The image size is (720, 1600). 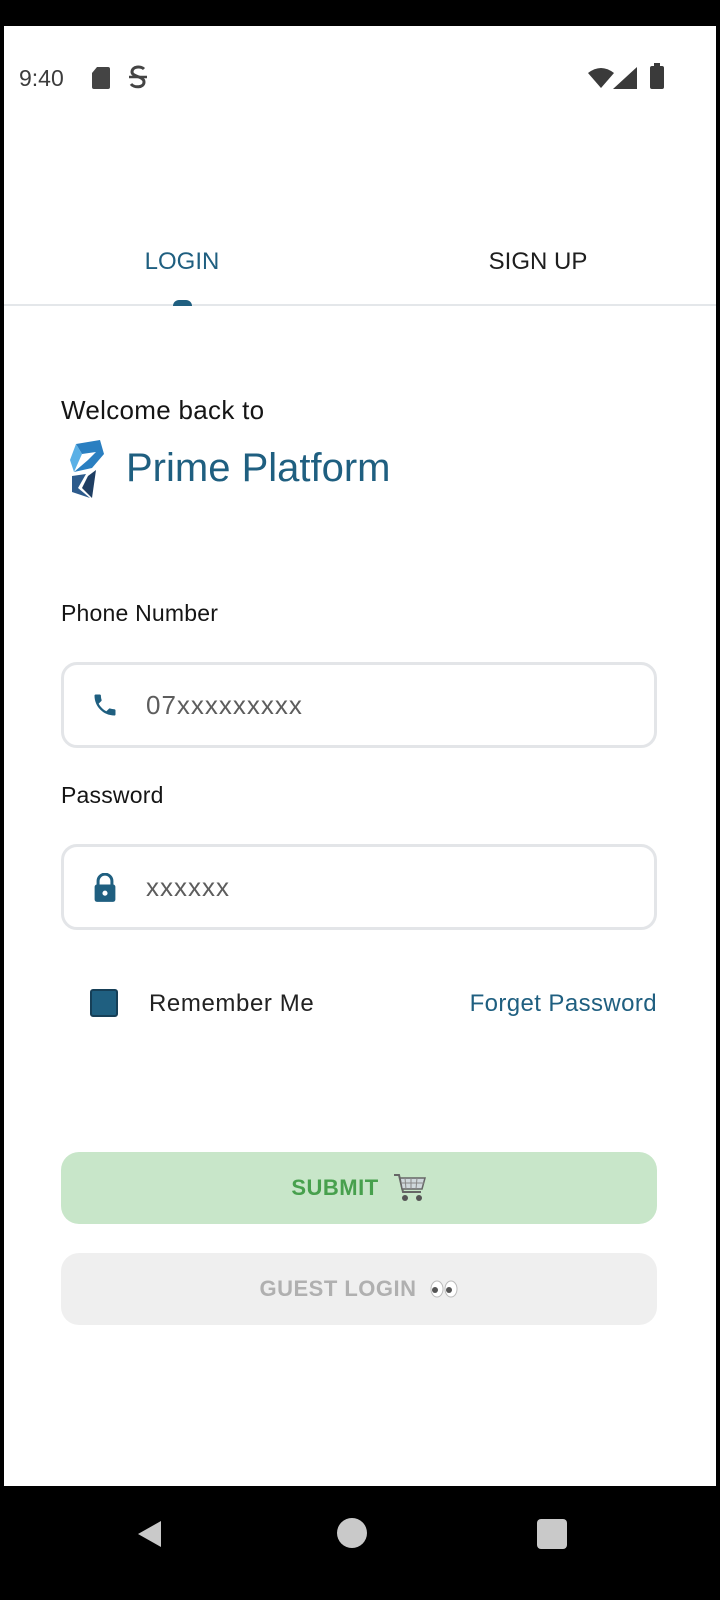 What do you see at coordinates (657, 76) in the screenshot?
I see `battery-icon` at bounding box center [657, 76].